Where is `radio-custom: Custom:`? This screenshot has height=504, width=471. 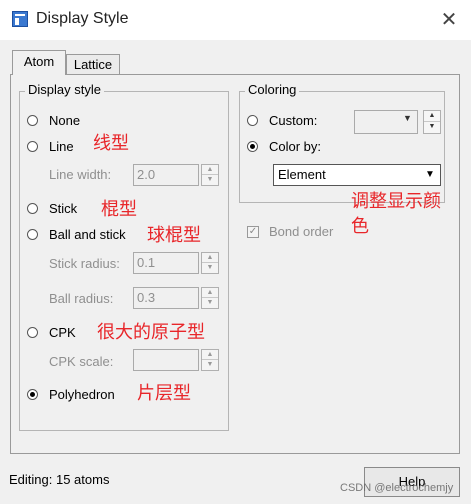
radio-custom: Custom: is located at coordinates (297, 121).